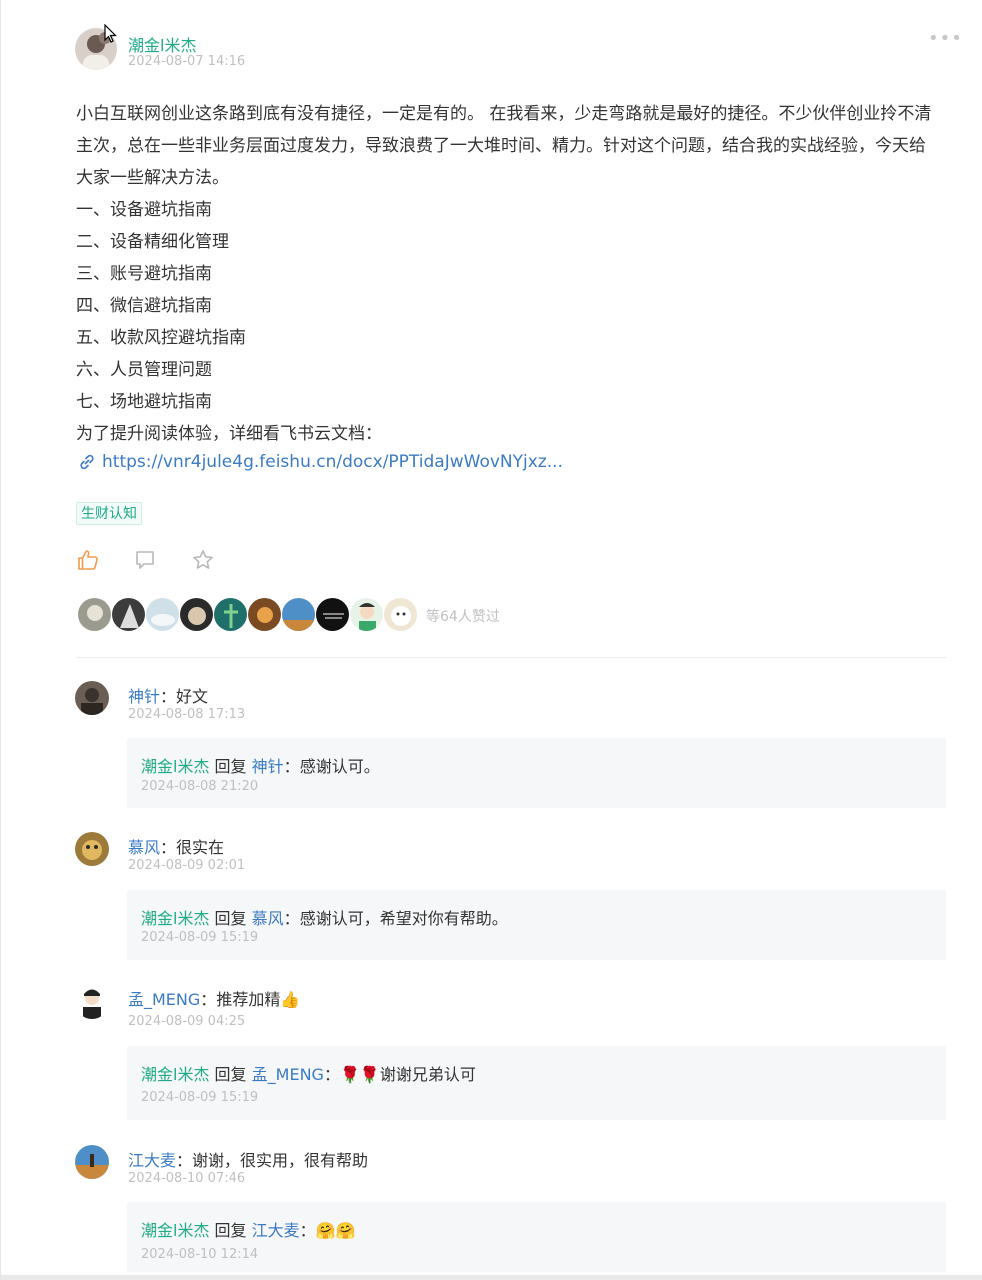 The width and height of the screenshot is (982, 1280). What do you see at coordinates (229, 434) in the screenshot?
I see `post-body-line: 为了提升阅读体验，详细看飞书云文档：` at bounding box center [229, 434].